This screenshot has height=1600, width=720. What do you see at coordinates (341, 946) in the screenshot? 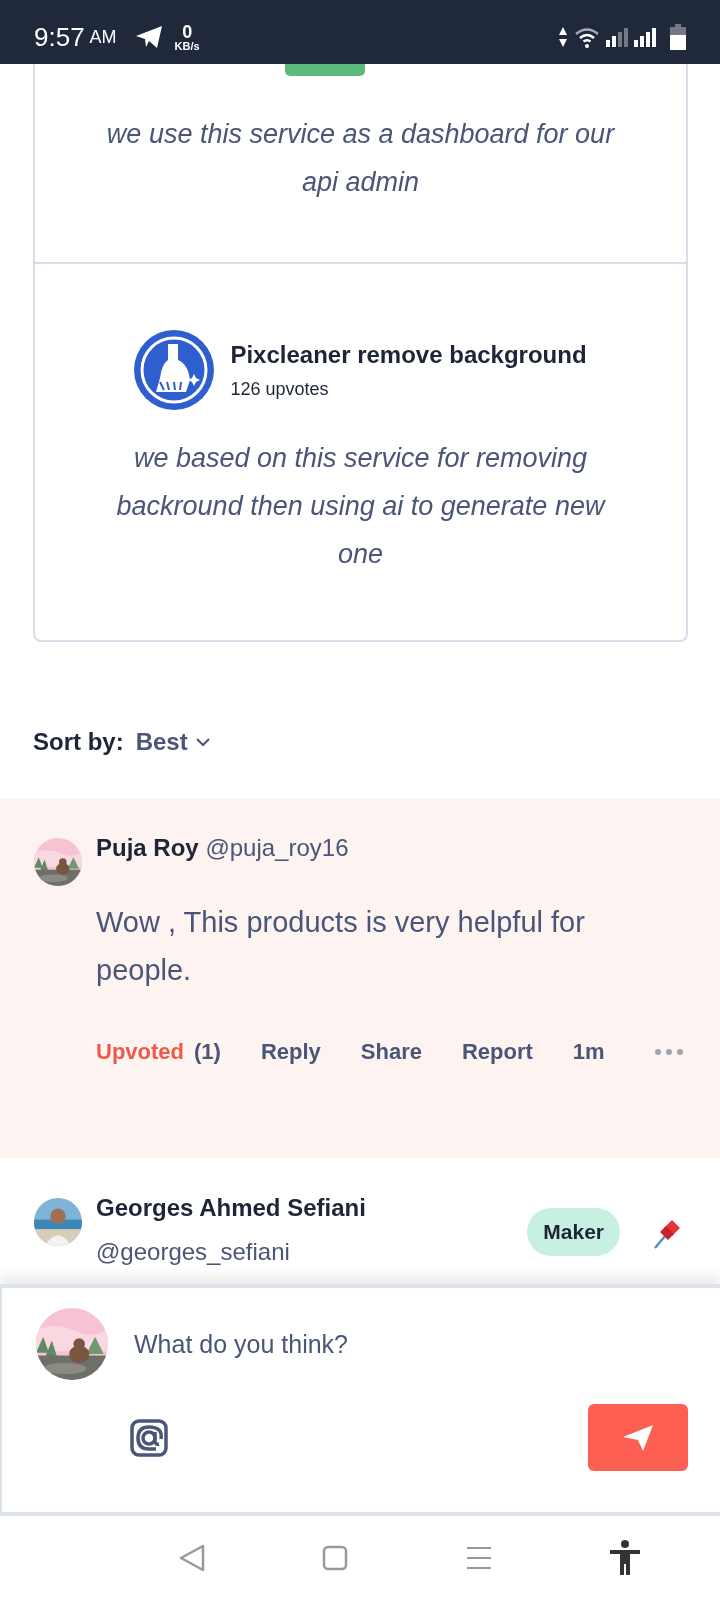
I see `comment-text: Wow , This products is very helpful for people.` at bounding box center [341, 946].